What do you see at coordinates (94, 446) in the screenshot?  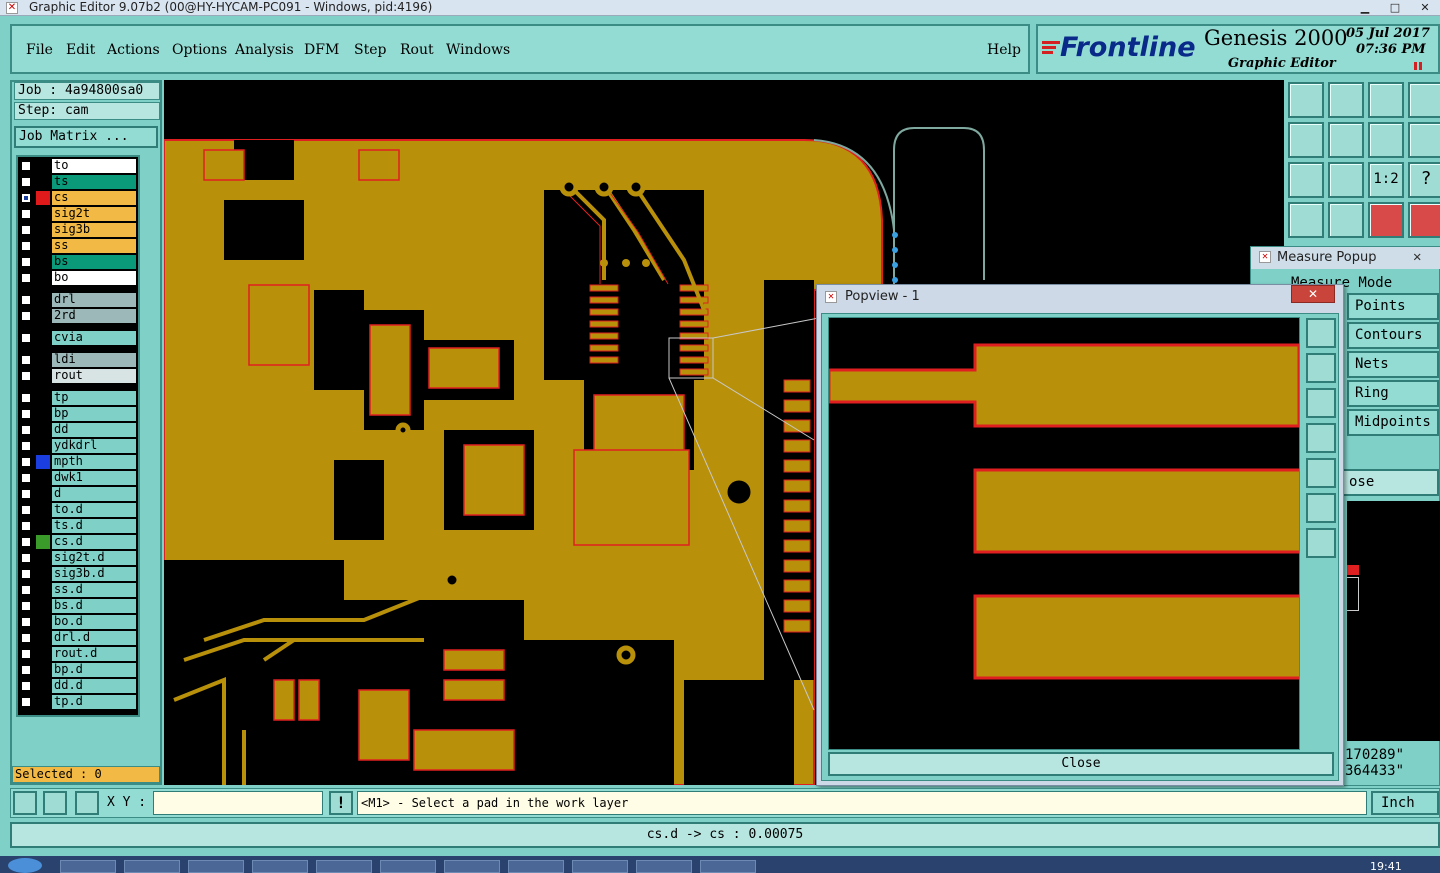 I see `layer-name: ydkdrl` at bounding box center [94, 446].